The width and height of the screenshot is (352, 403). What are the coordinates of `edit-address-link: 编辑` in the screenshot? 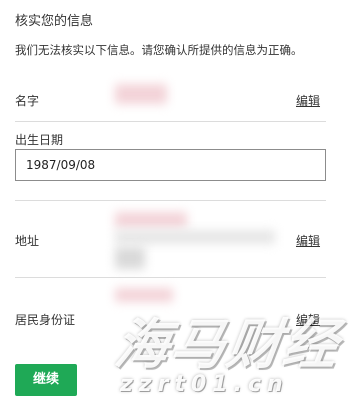 It's located at (308, 240).